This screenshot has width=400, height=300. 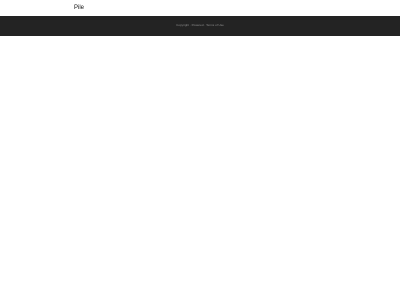 I want to click on footer-copyright: Copyright · Powered · Terms of Use, so click(x=200, y=25).